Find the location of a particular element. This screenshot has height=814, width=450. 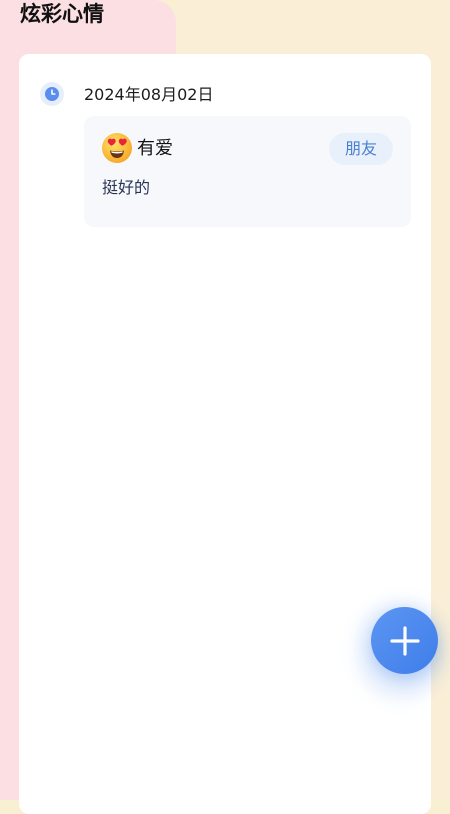

entry-date: 2024年08月02日 is located at coordinates (149, 94).